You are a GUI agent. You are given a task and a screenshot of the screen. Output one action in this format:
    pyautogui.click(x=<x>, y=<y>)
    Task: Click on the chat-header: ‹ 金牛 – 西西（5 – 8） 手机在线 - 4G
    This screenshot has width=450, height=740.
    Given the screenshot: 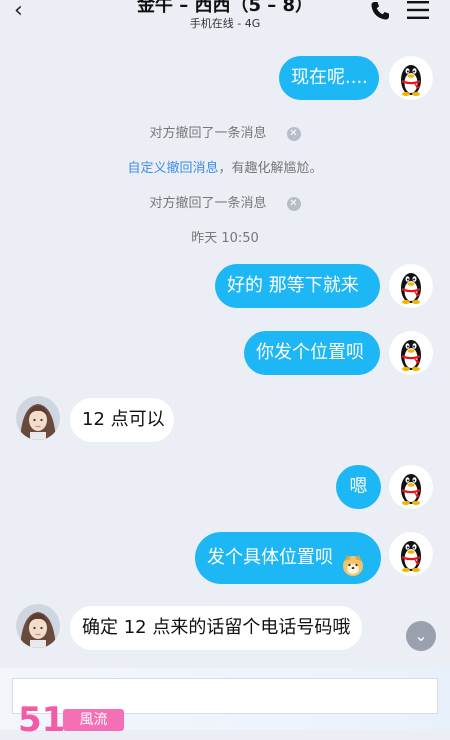 What is the action you would take?
    pyautogui.click(x=225, y=15)
    